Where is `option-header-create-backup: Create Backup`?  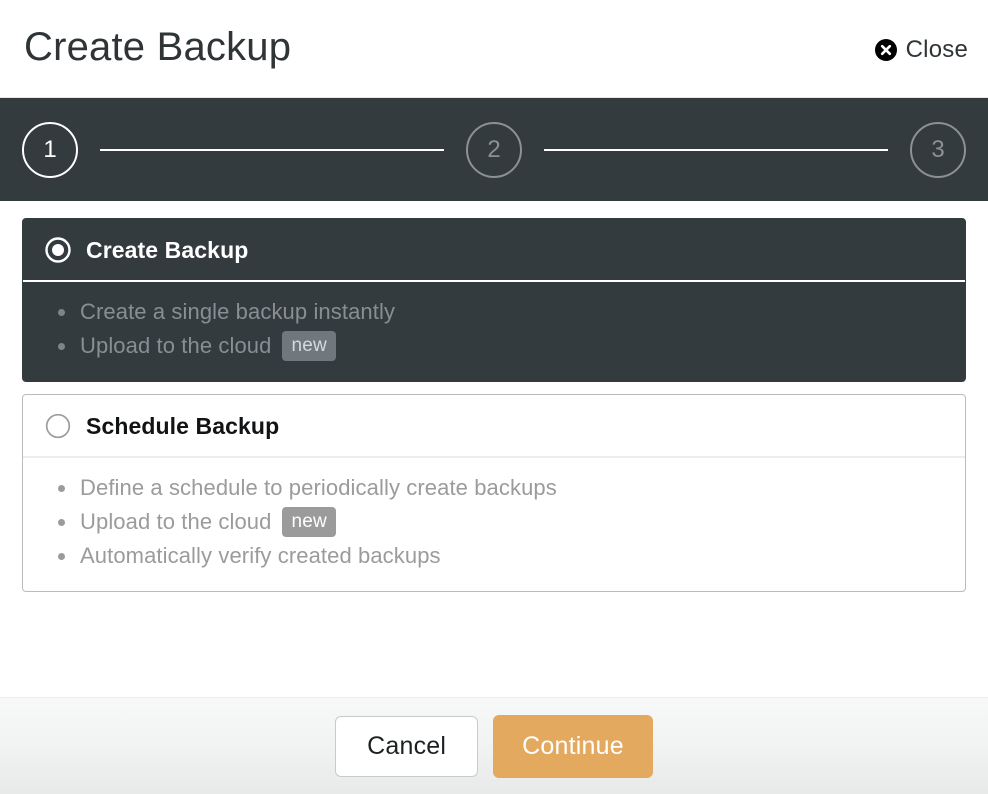 option-header-create-backup: Create Backup is located at coordinates (494, 249).